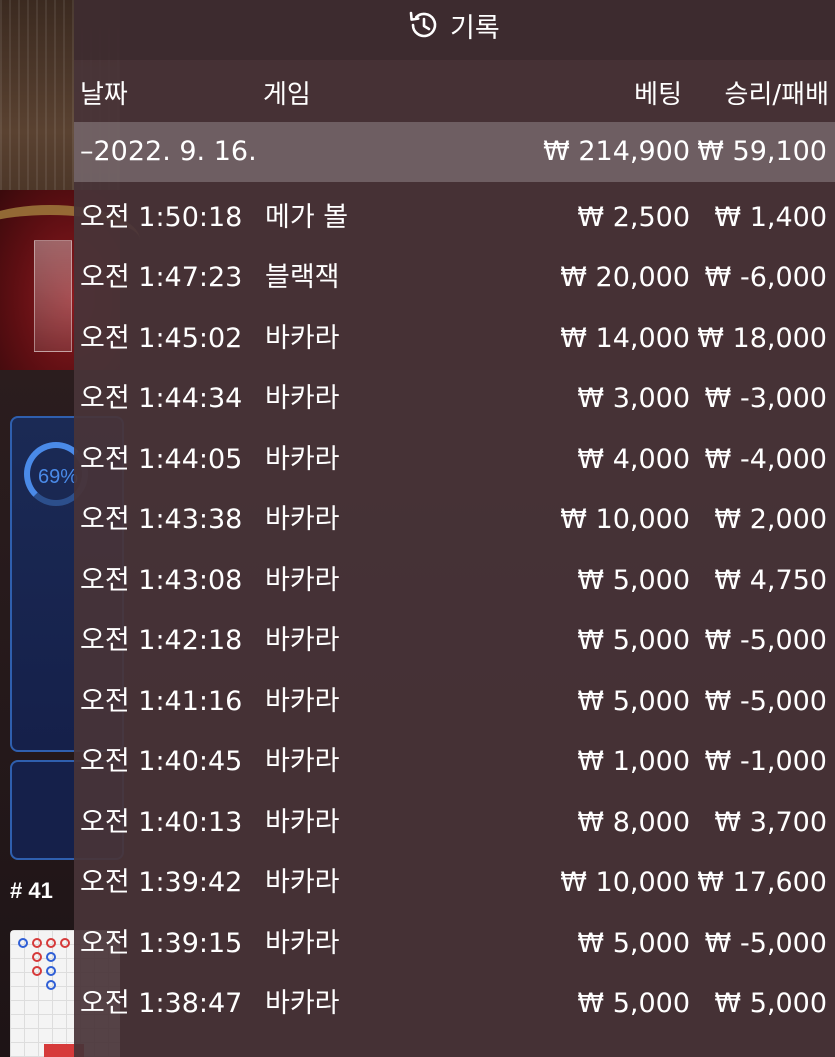  What do you see at coordinates (475, 28) in the screenshot?
I see `history-title-text: 기록` at bounding box center [475, 28].